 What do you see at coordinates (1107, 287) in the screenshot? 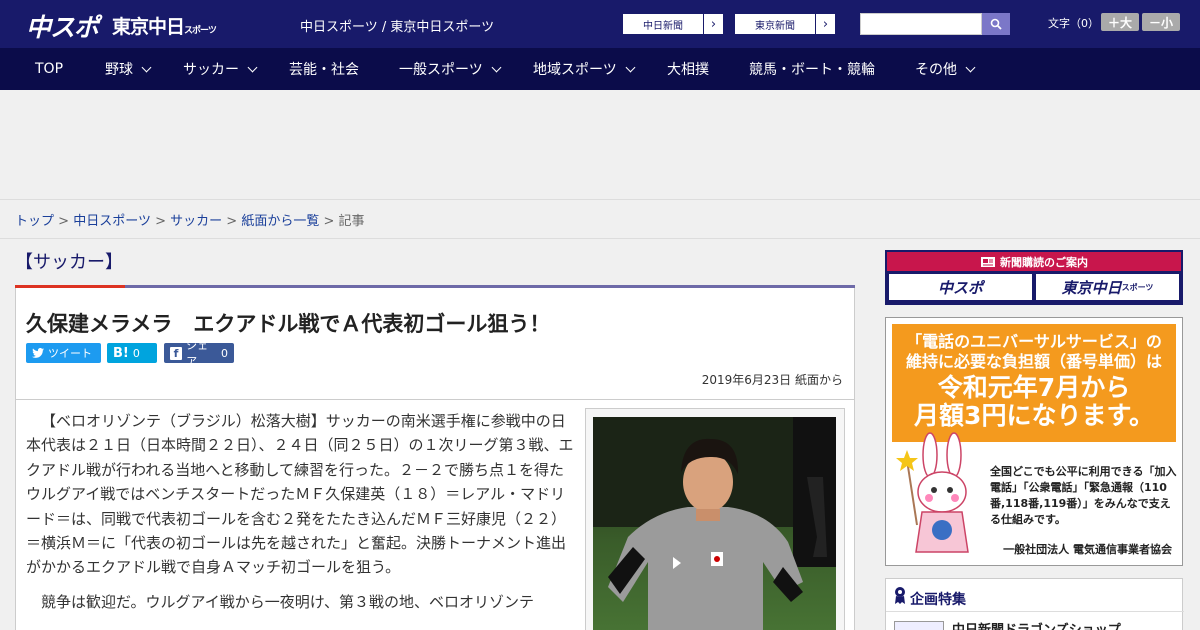
I see `subscribe-tokyo-chunichi-button: 東京中日 スポーツ` at bounding box center [1107, 287].